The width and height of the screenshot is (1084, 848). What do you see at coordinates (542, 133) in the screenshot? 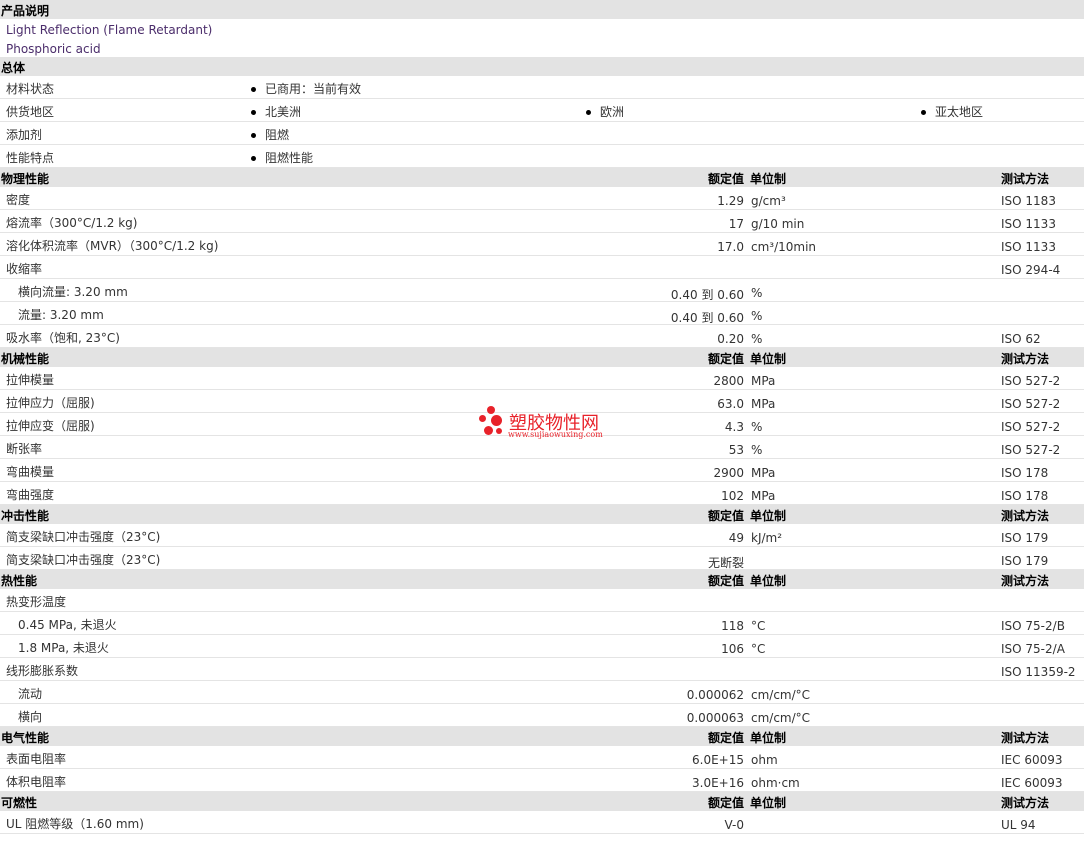
I see `general-row: 添加剂 阻燃` at bounding box center [542, 133].